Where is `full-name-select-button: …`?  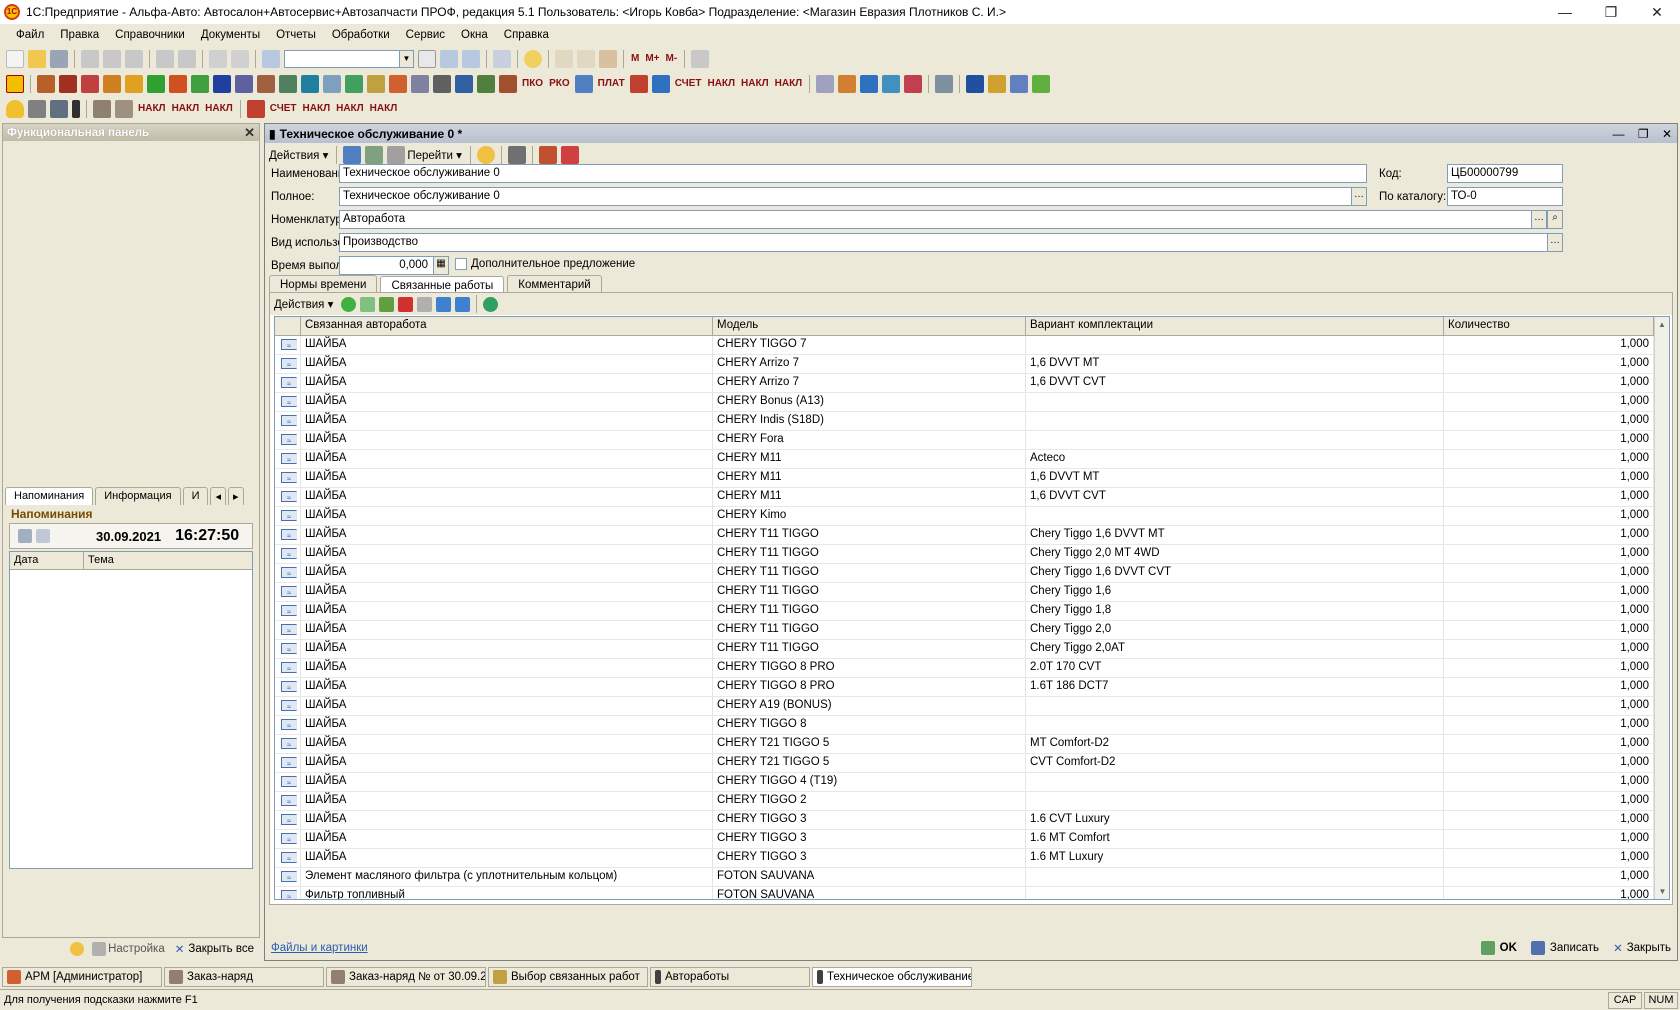
full-name-select-button: … is located at coordinates (1359, 196).